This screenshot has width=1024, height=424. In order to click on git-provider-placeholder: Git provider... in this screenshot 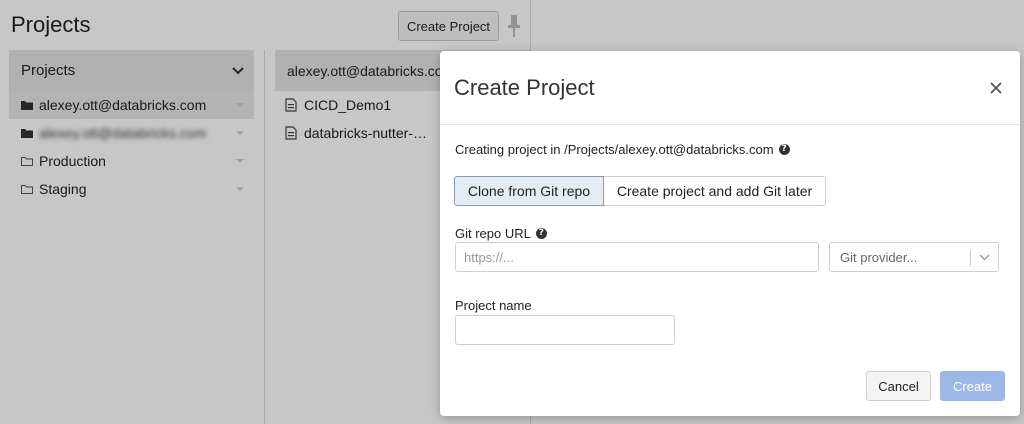, I will do `click(879, 257)`.